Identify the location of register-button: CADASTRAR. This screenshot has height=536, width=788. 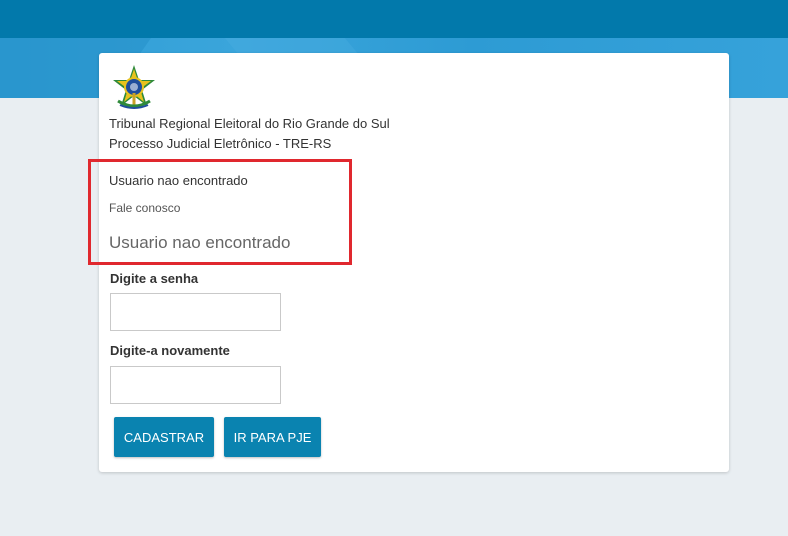
(164, 437).